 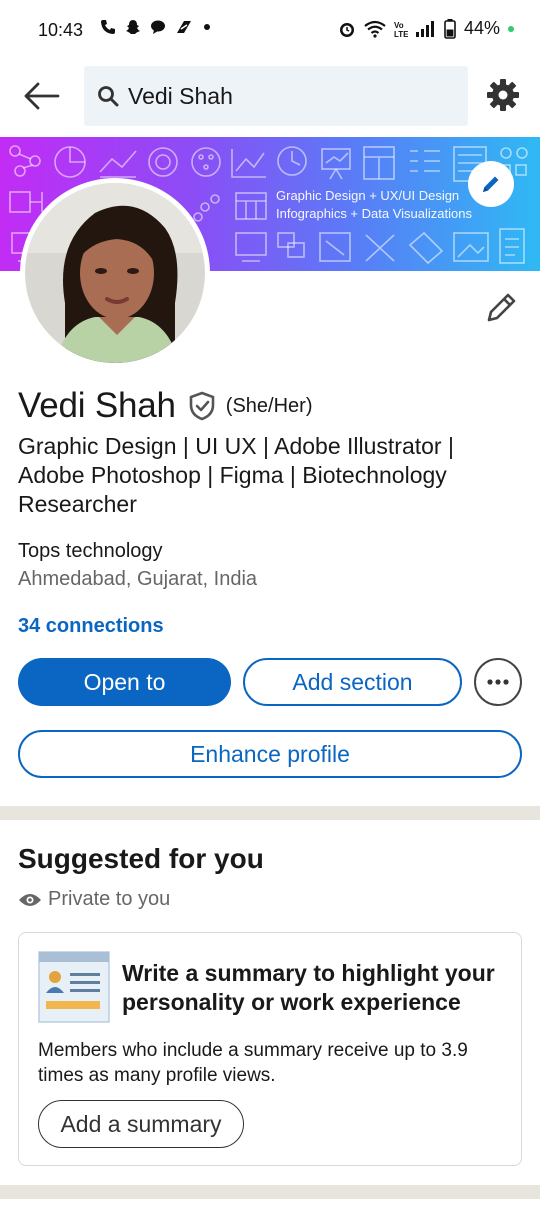 I want to click on volte-icon: VoLTE, so click(x=401, y=29).